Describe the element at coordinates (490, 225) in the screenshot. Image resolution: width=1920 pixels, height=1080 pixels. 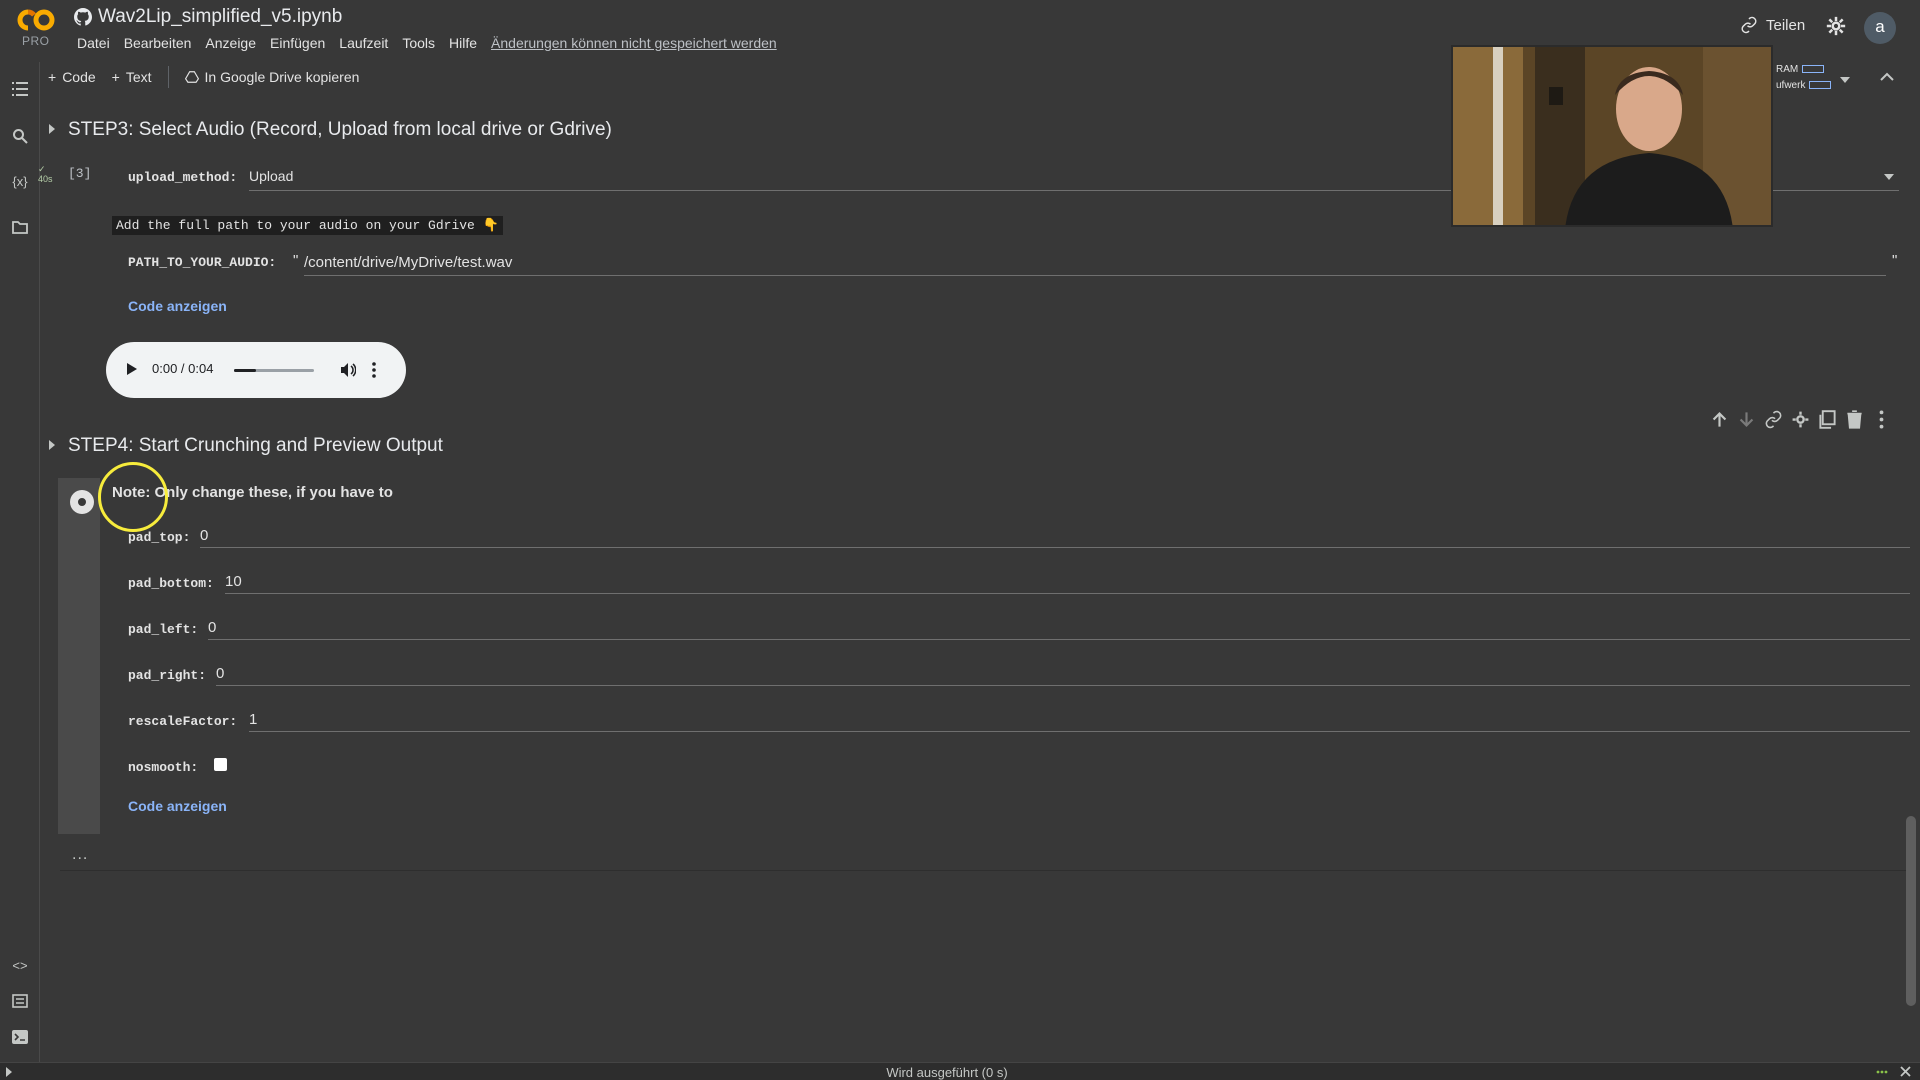
I see `pointing-down-emoji: 👇` at that location.